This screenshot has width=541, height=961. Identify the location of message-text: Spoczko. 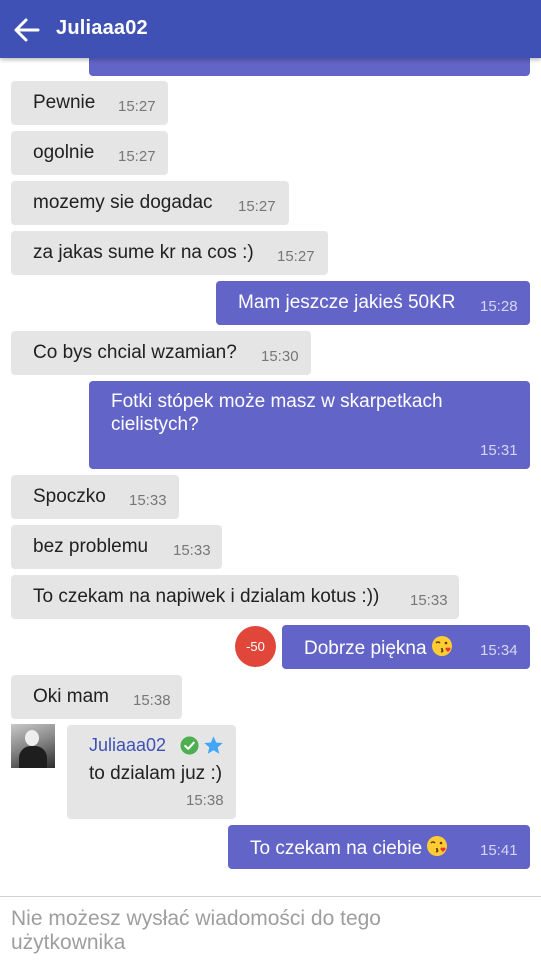
(69, 496).